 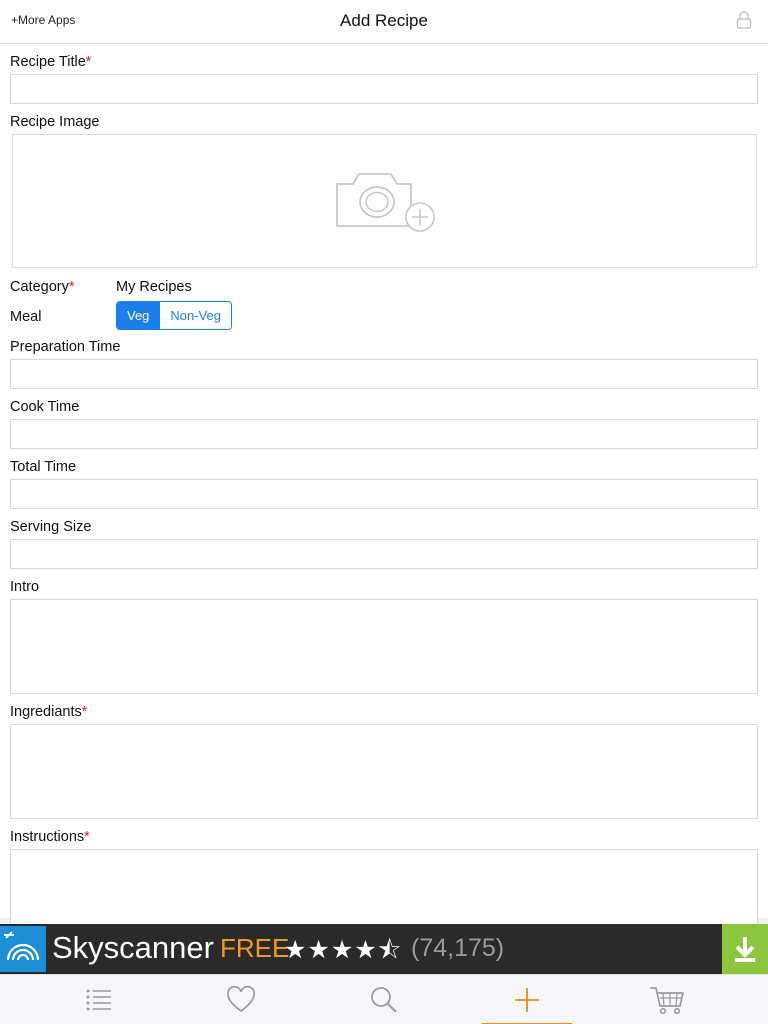 I want to click on ad-price: FREE, so click(x=255, y=948).